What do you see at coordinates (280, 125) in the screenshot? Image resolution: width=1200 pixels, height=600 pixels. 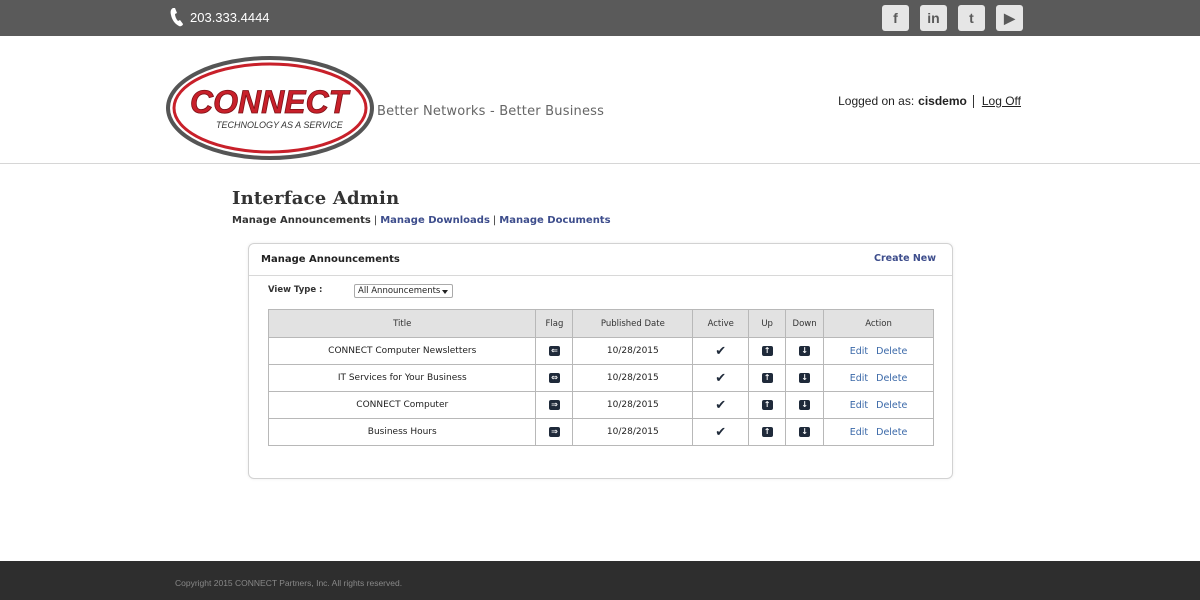 I see `logo-subtitle: TECHNOLOGY AS A SERVICE` at bounding box center [280, 125].